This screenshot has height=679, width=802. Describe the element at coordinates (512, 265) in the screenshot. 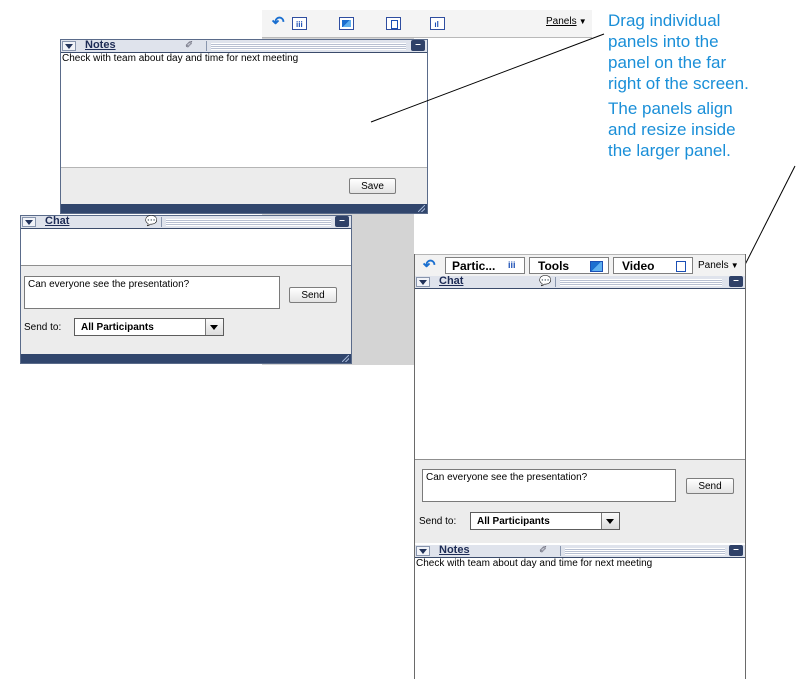

I see `participants-icon: iii` at that location.